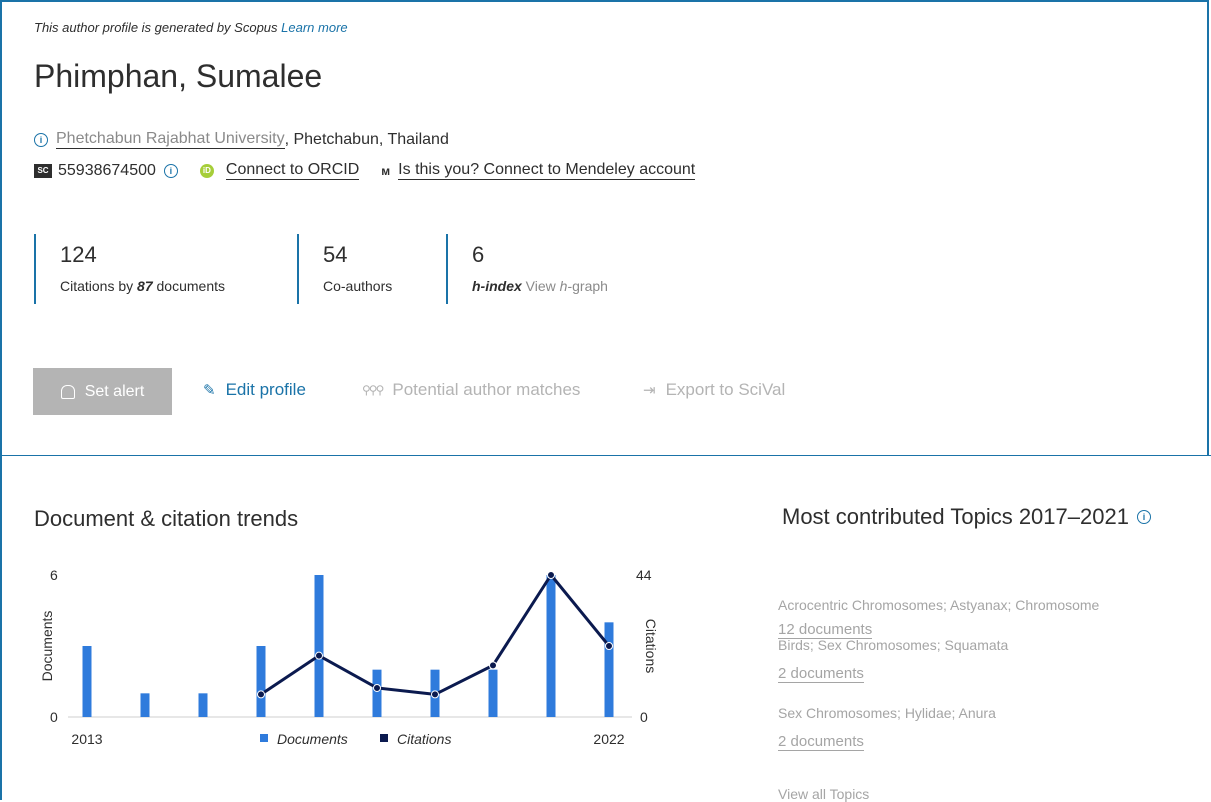 This screenshot has width=1211, height=802. What do you see at coordinates (366, 139) in the screenshot?
I see `affiliation-location: , Phetchabun, Thailand` at bounding box center [366, 139].